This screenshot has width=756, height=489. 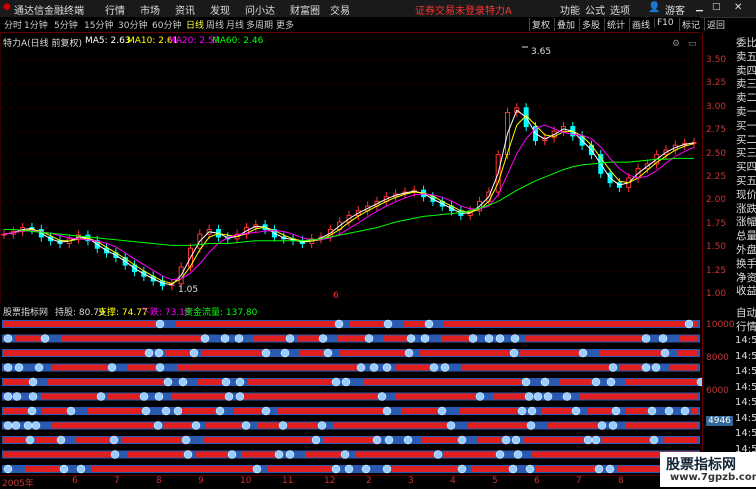 What do you see at coordinates (215, 24) in the screenshot?
I see `period-tab-weekly: 周线` at bounding box center [215, 24].